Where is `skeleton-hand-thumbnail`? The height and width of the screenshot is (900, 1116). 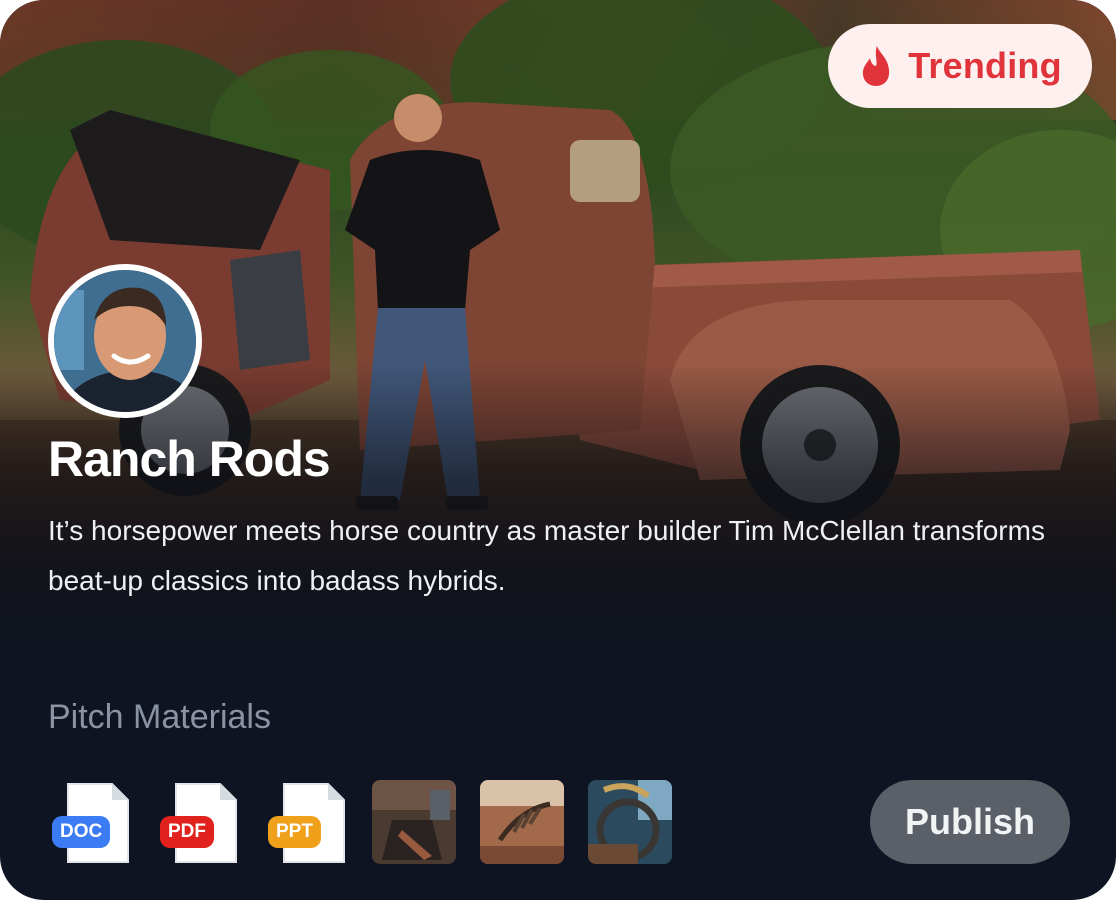 skeleton-hand-thumbnail is located at coordinates (522, 822).